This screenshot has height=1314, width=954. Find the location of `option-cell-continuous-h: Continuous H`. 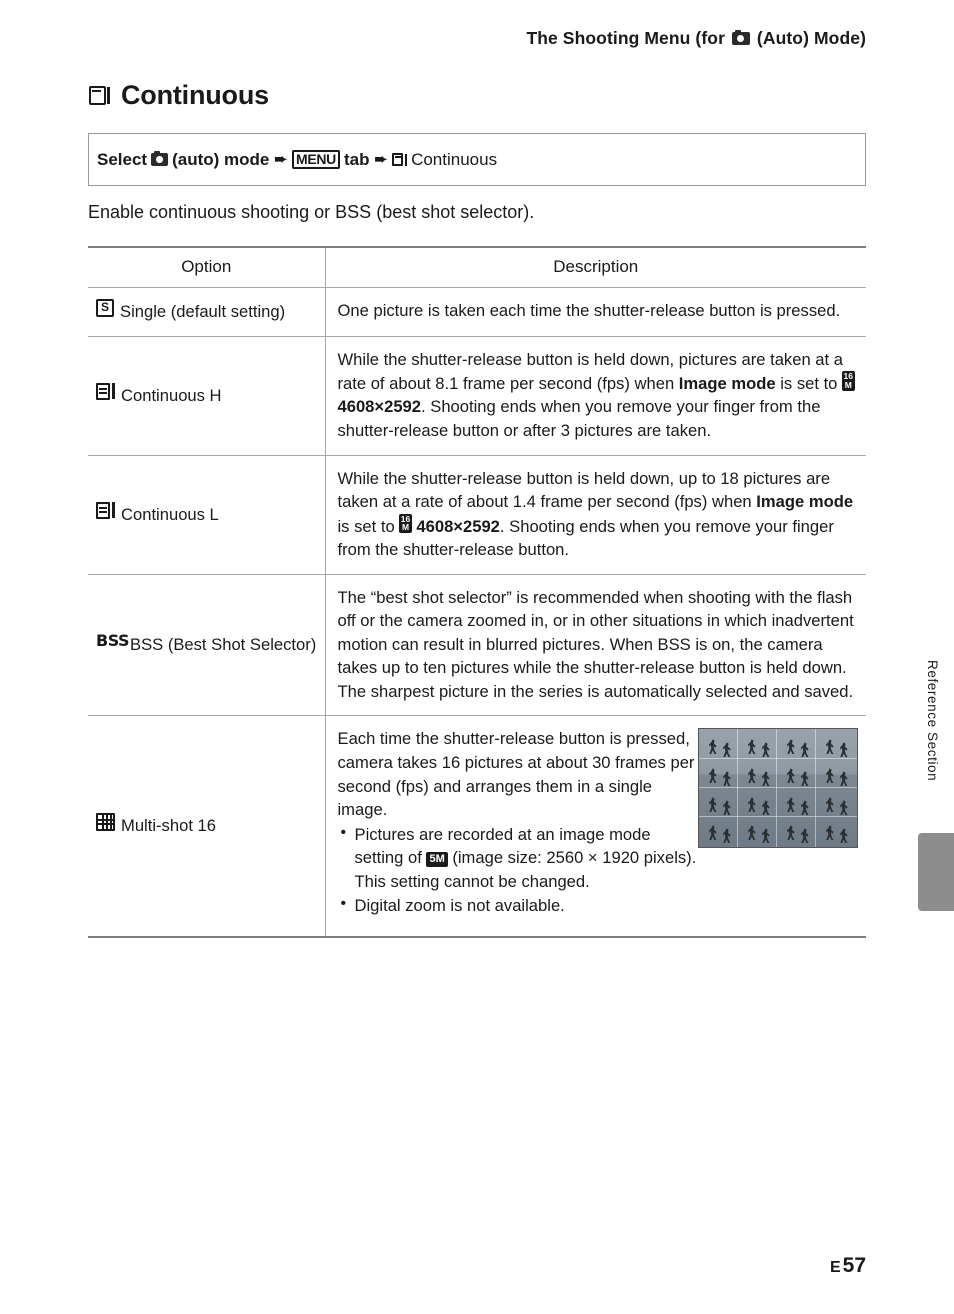

option-cell-continuous-h: Continuous H is located at coordinates (207, 396).